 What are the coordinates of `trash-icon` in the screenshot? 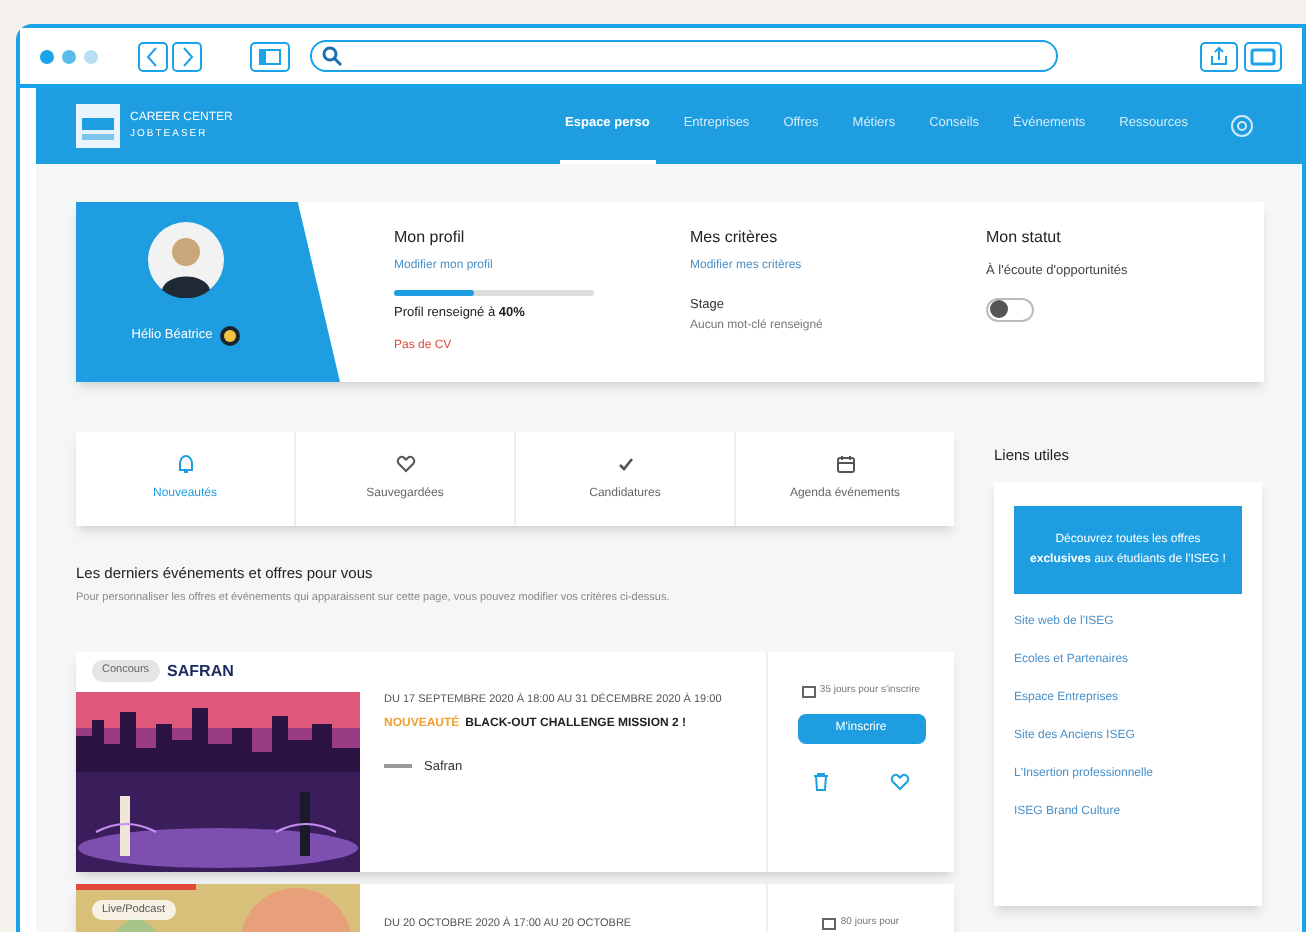 It's located at (821, 781).